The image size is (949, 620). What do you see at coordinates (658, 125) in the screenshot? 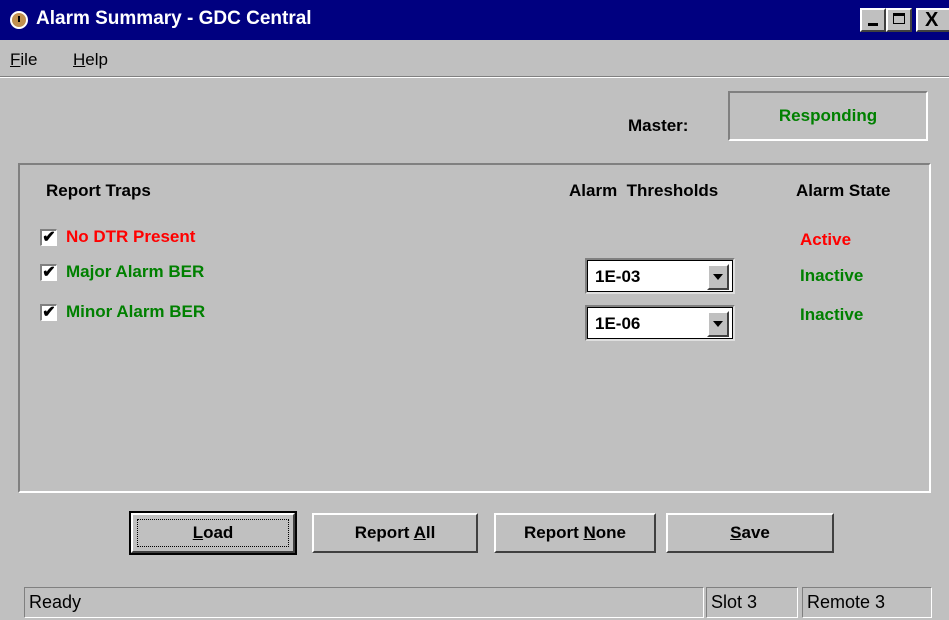
I see `master-label: Master:` at bounding box center [658, 125].